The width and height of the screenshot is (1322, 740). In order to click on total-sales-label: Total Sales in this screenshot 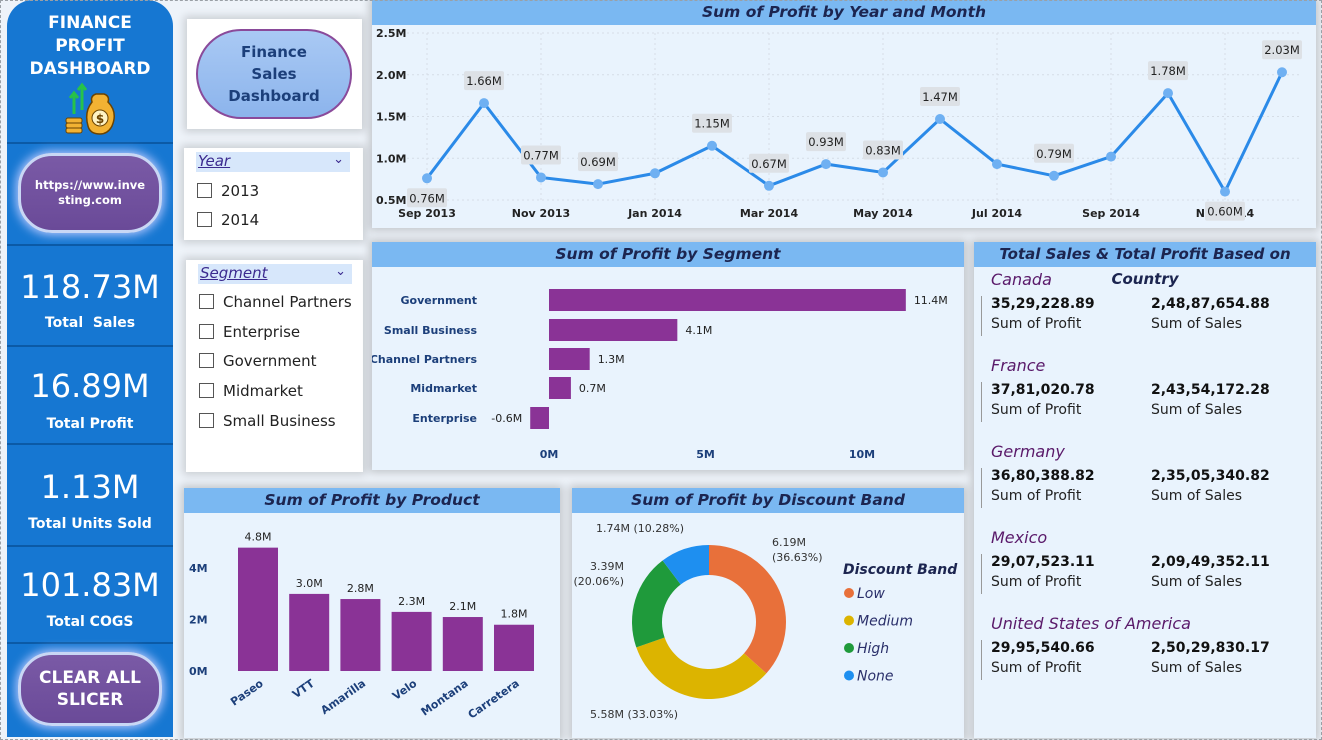, I will do `click(90, 323)`.